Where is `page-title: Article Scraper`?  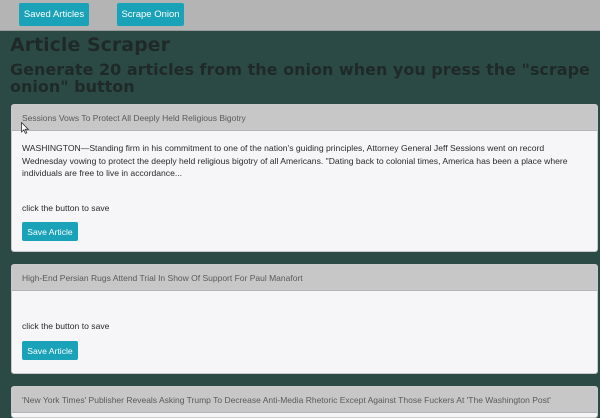
page-title: Article Scraper is located at coordinates (90, 45).